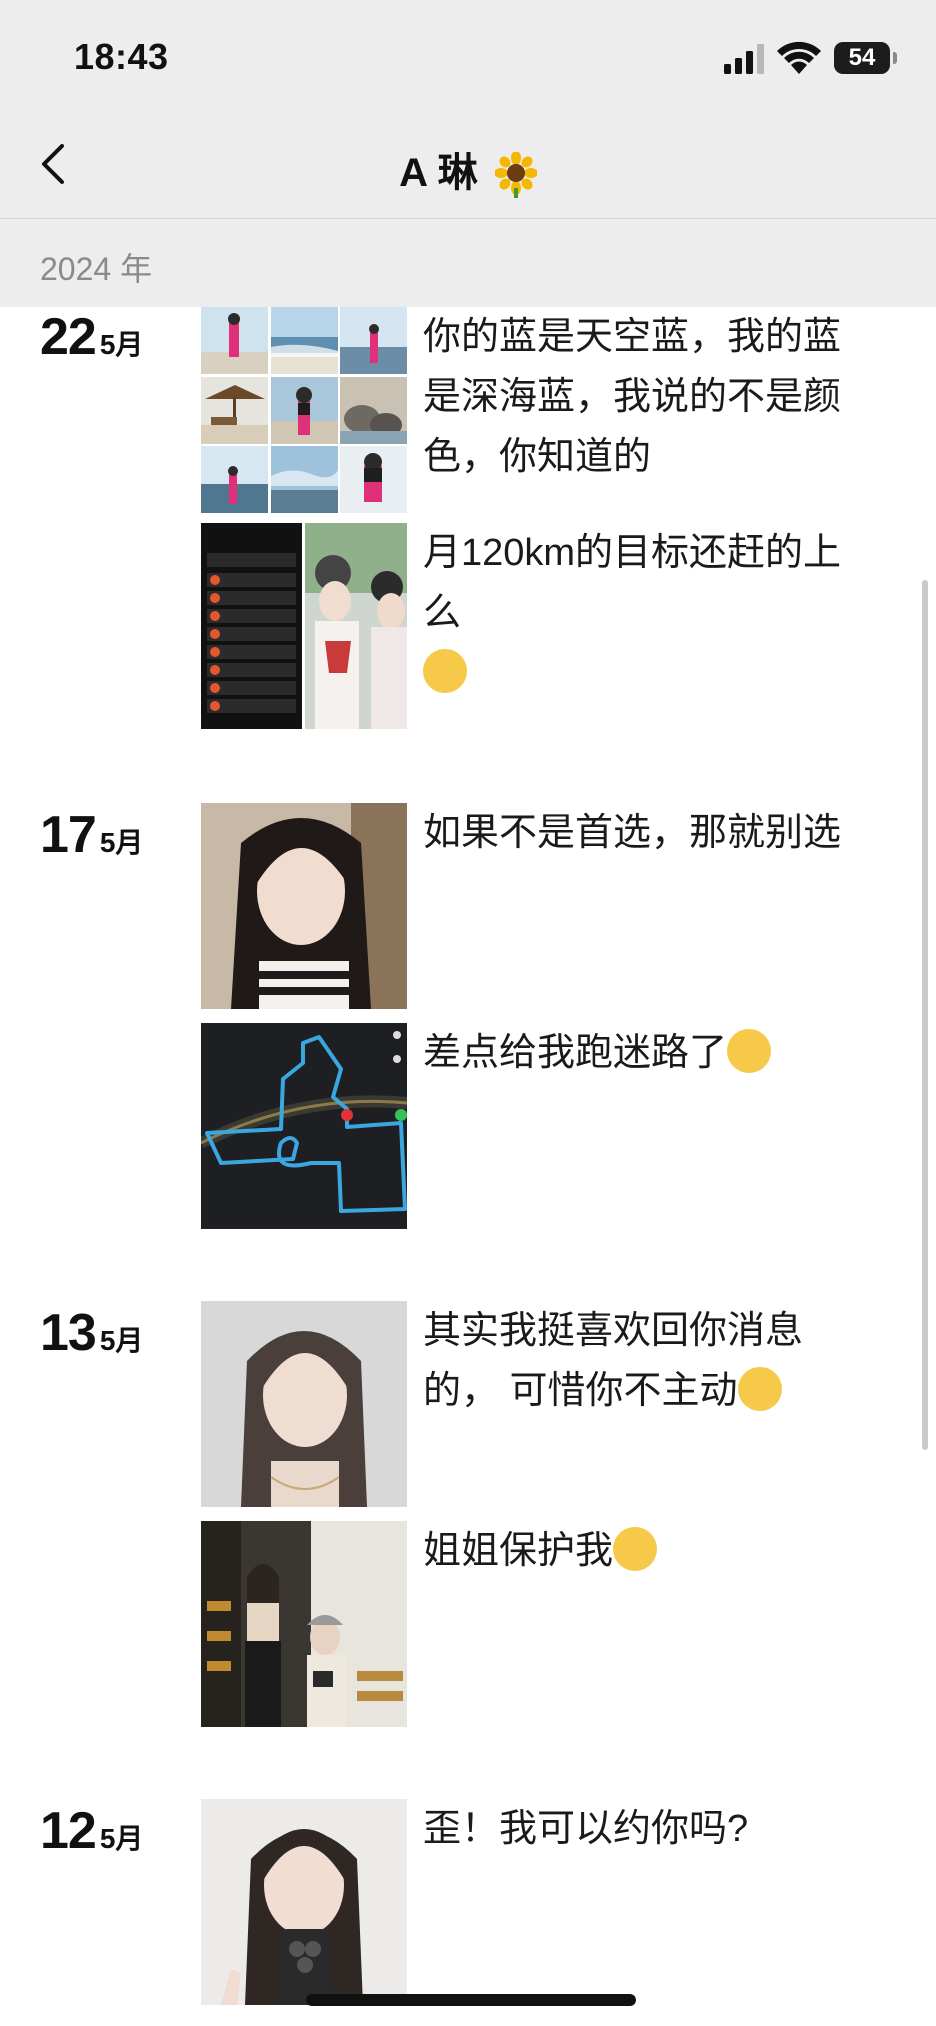 This screenshot has width=936, height=2026. Describe the element at coordinates (521, 906) in the screenshot. I see `moment-post: 如果不是首选，那就别选` at that location.